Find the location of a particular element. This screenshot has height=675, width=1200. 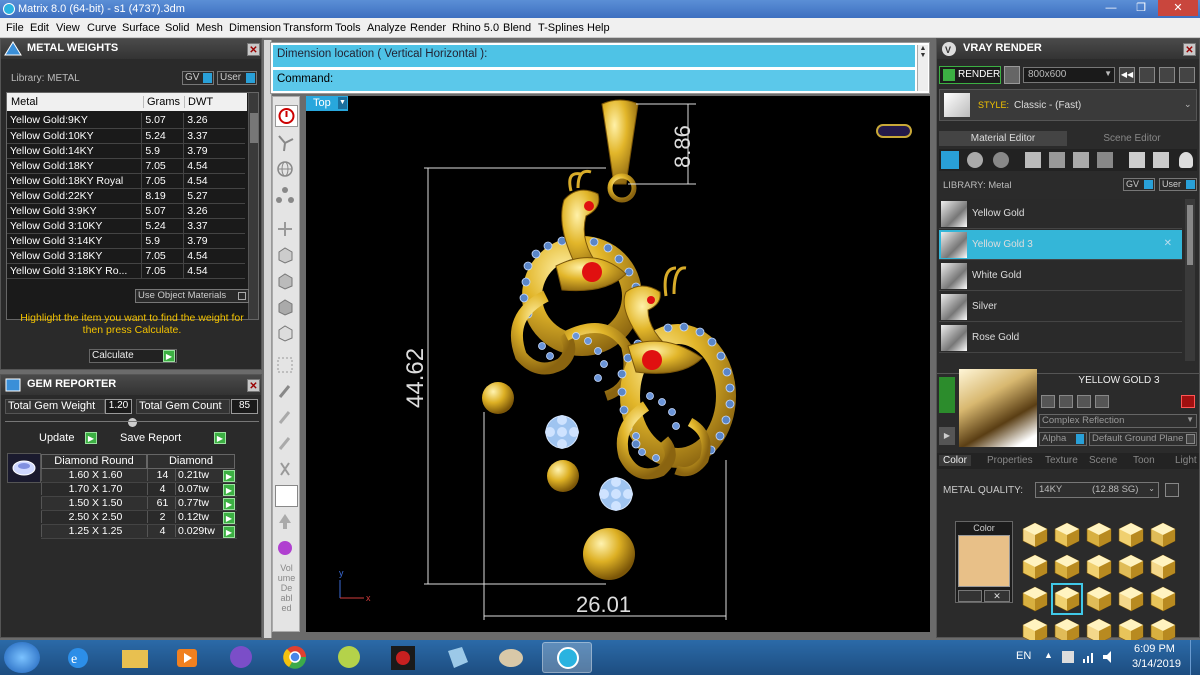

teapot-icon is located at coordinates (1012, 75).